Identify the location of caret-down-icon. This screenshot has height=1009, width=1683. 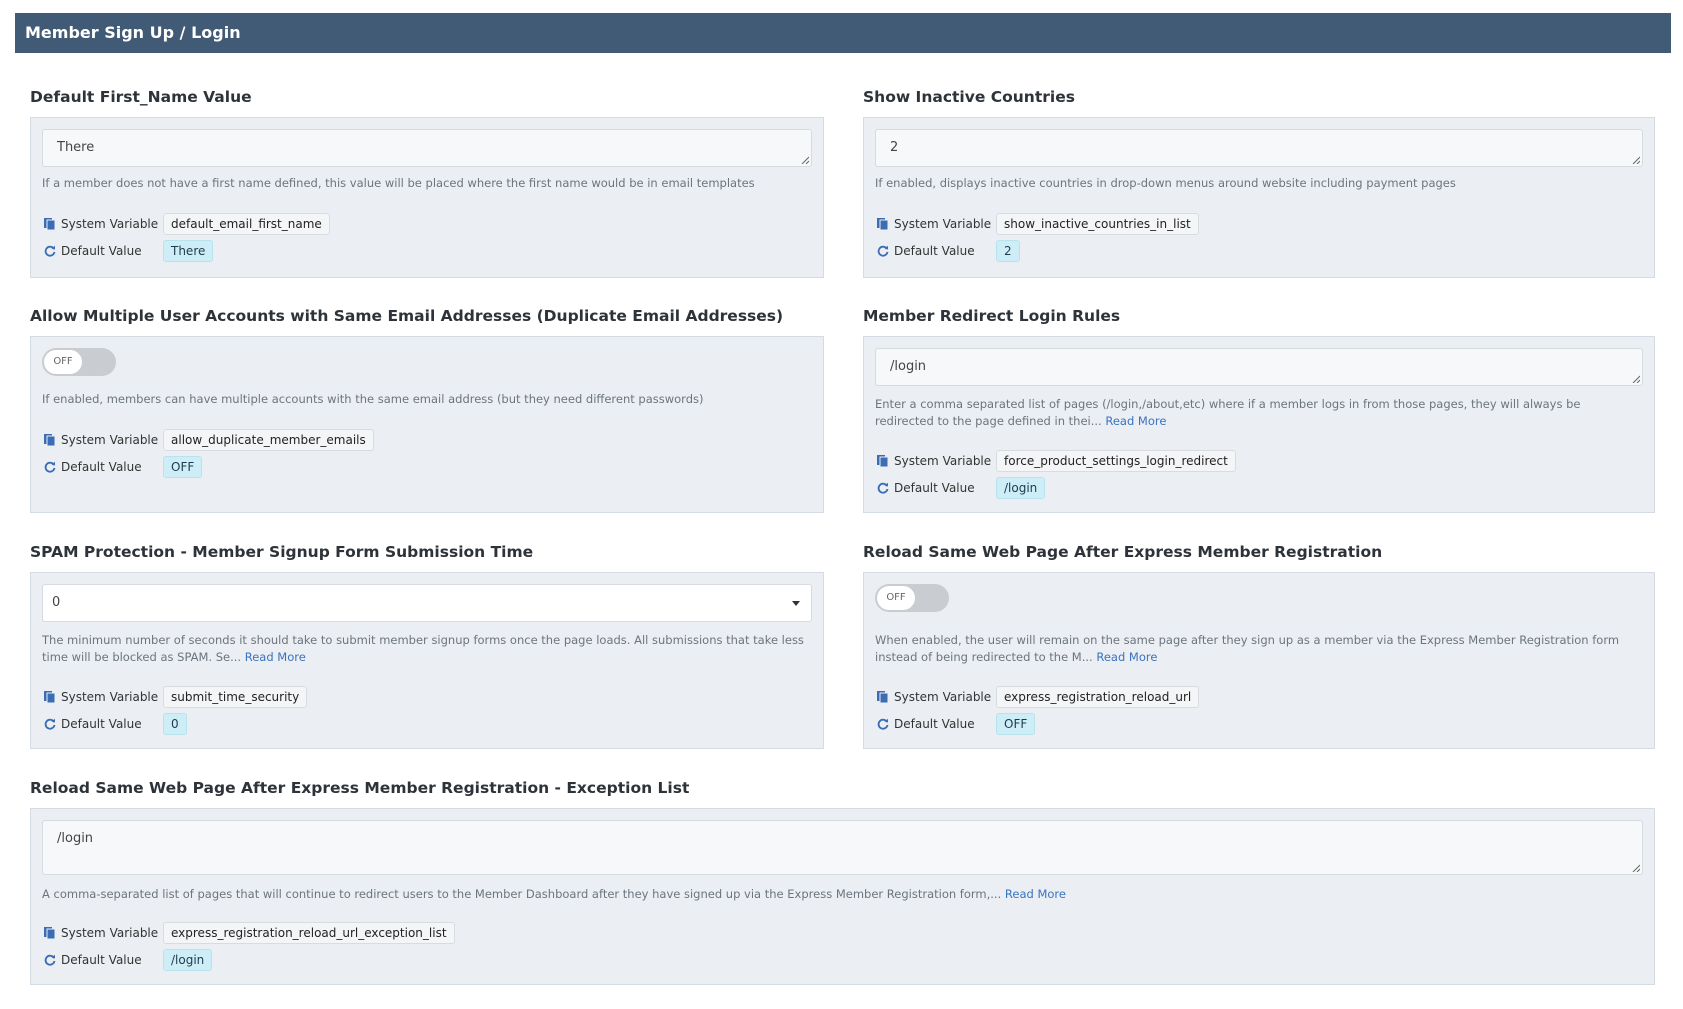
(796, 603).